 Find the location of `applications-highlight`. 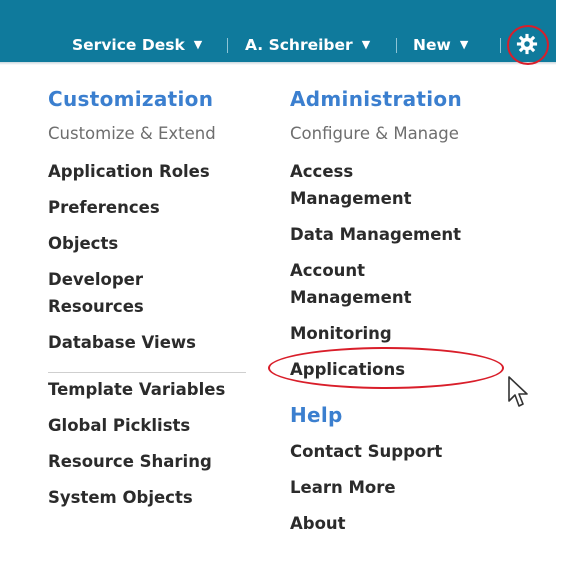

applications-highlight is located at coordinates (386, 368).